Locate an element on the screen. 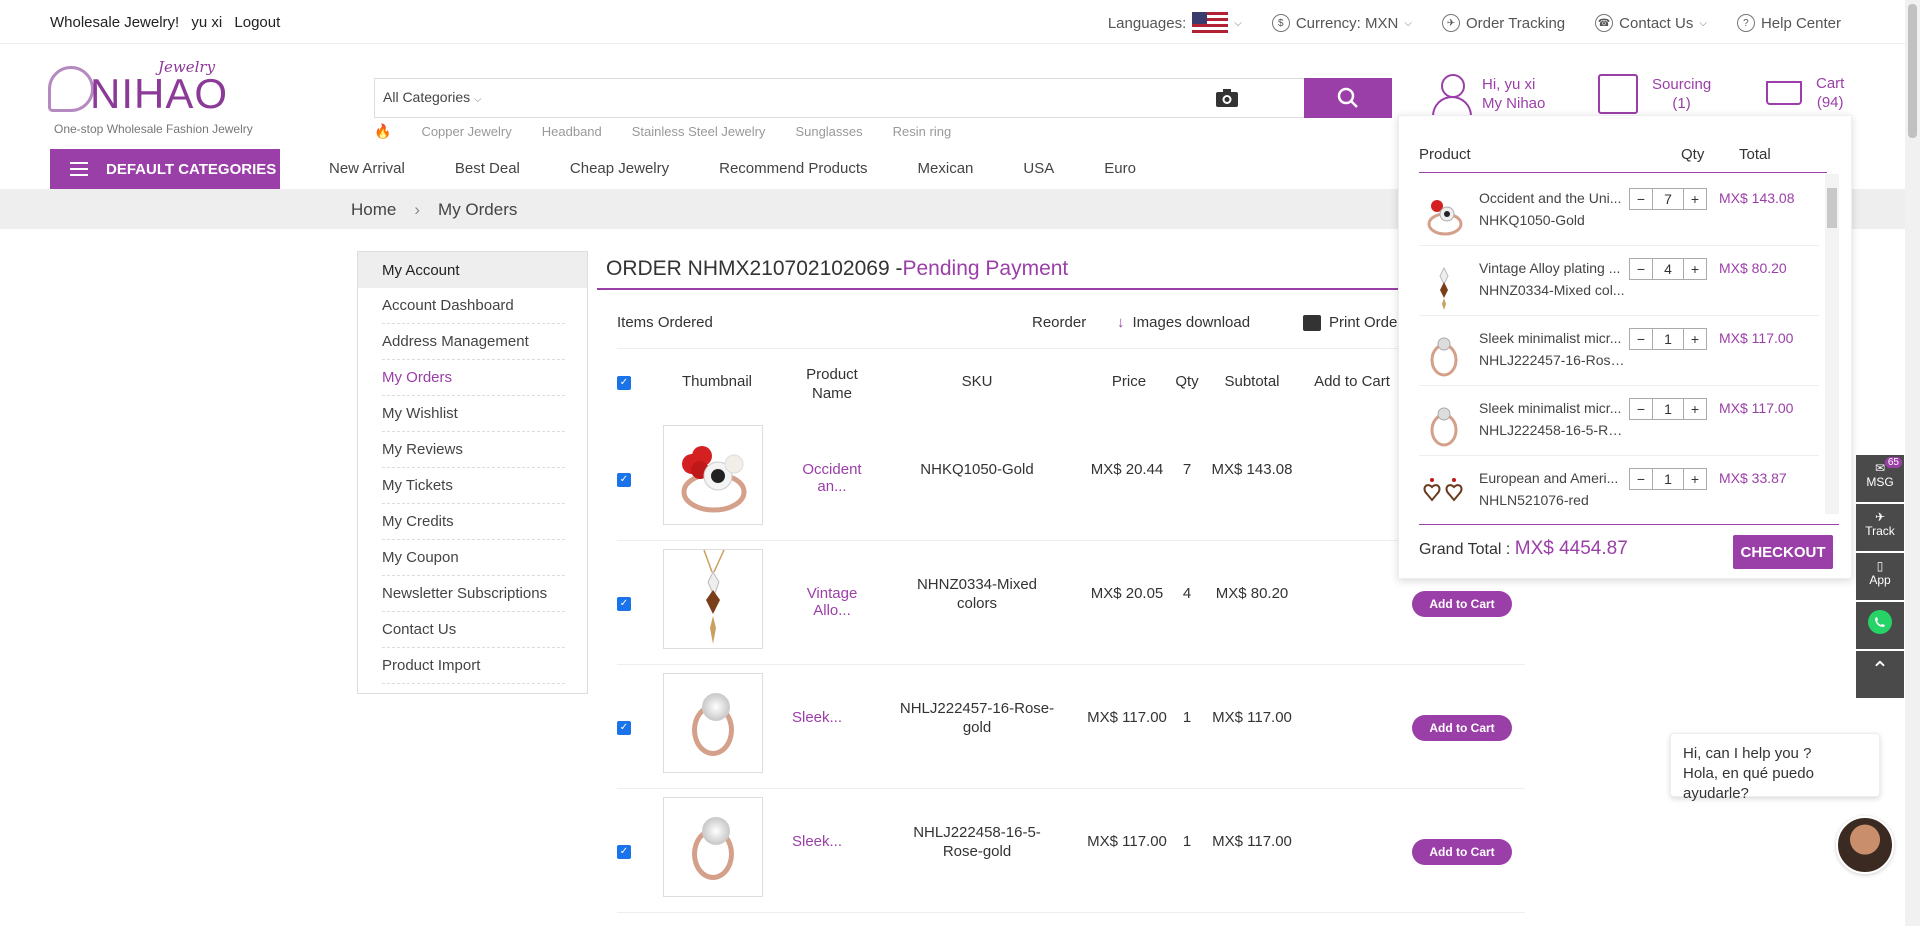 The width and height of the screenshot is (1920, 926). currency-selector: $ Currency: MXN ⌵ is located at coordinates (1341, 23).